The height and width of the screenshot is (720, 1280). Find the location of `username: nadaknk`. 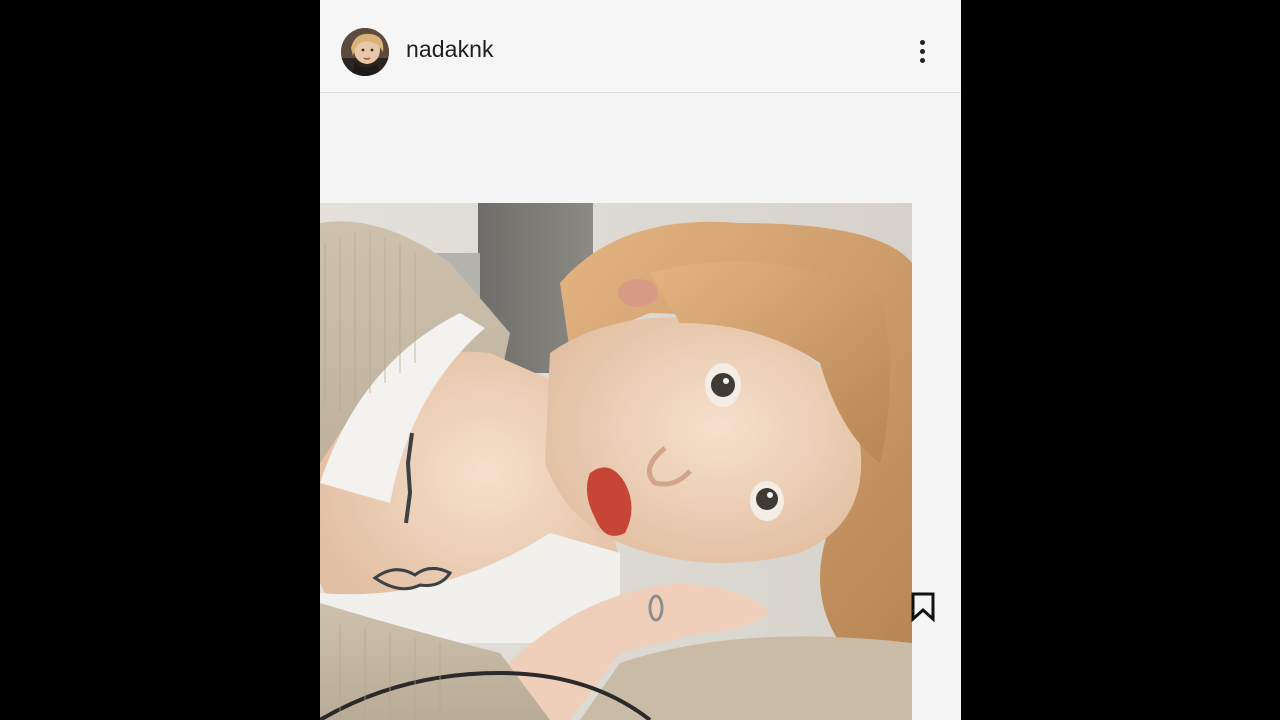

username: nadaknk is located at coordinates (450, 49).